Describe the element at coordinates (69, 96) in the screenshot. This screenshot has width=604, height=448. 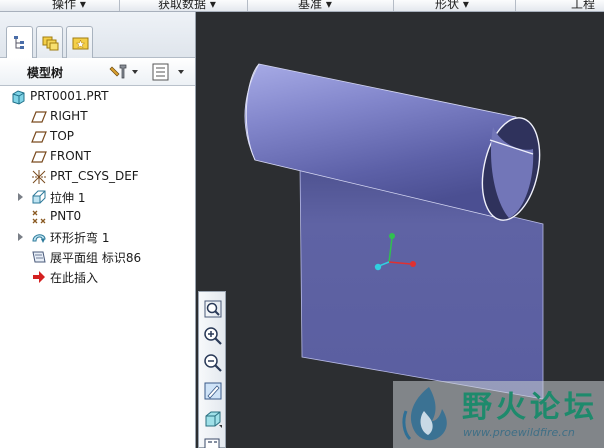
I see `tree-item-label: PRT0001.PRT` at that location.